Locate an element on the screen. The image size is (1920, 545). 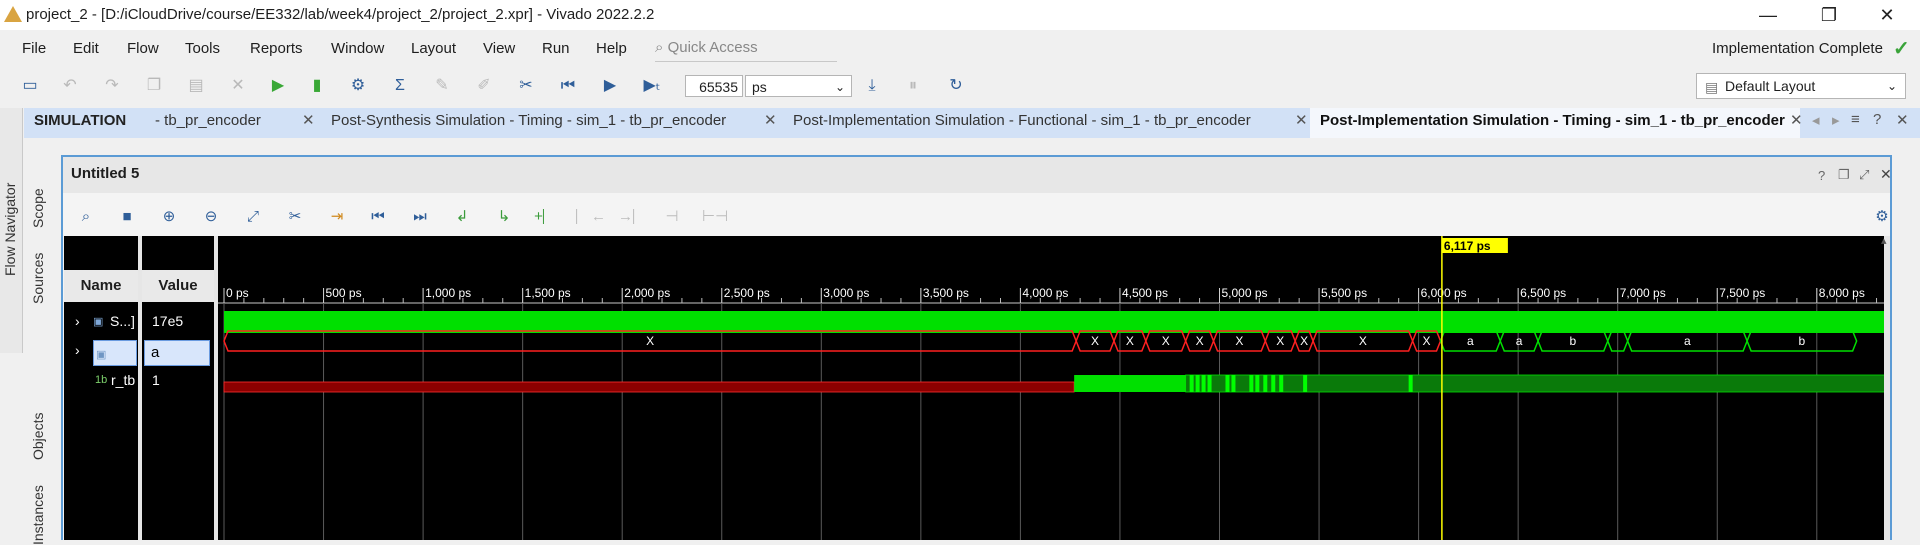
menu-file: File is located at coordinates (34, 48).